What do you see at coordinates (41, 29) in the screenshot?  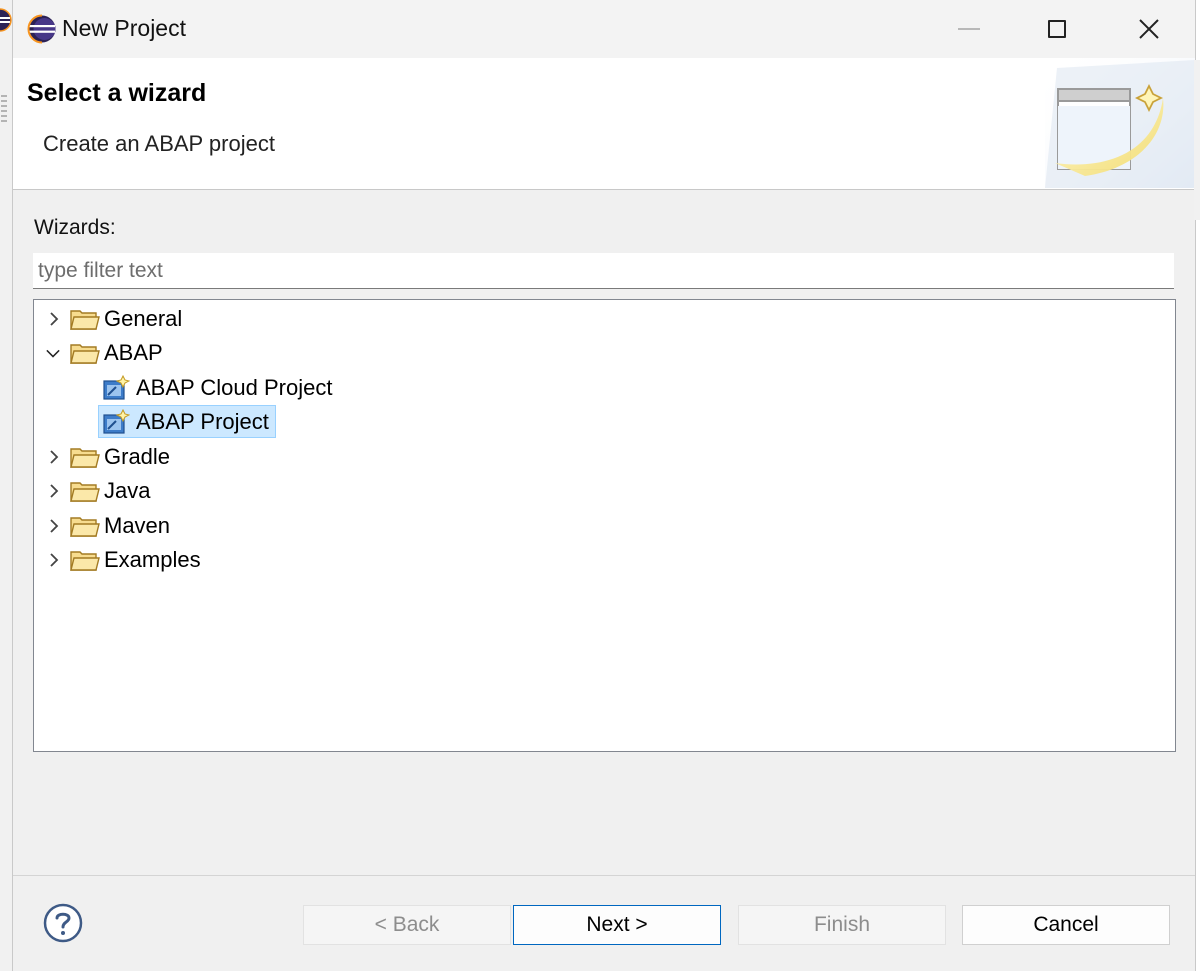 I see `eclipse-icon` at bounding box center [41, 29].